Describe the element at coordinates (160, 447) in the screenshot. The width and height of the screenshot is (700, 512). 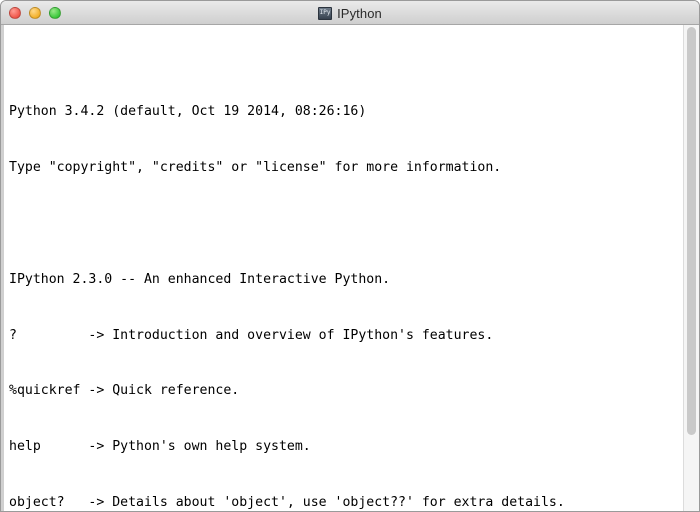
I see `banner-line: help -> Python's own help system.` at that location.